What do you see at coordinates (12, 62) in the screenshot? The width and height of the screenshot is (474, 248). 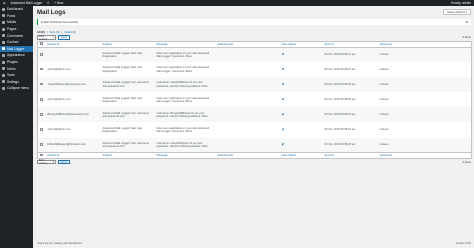 I see `sidebar-item-label: Plugins` at bounding box center [12, 62].